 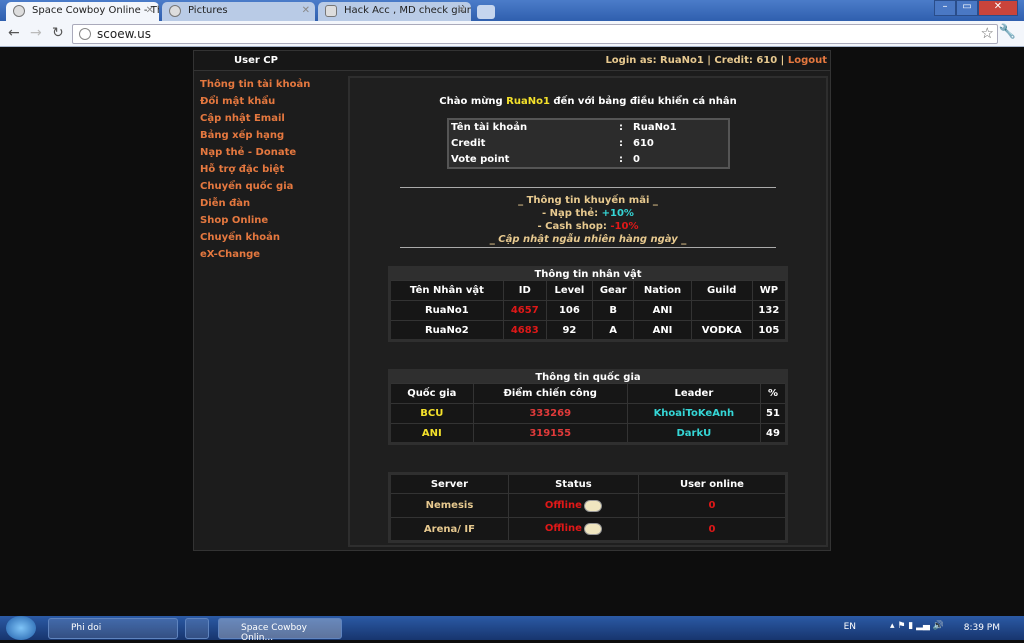 I want to click on sidebar-item-shop: Shop Online, so click(x=255, y=223).